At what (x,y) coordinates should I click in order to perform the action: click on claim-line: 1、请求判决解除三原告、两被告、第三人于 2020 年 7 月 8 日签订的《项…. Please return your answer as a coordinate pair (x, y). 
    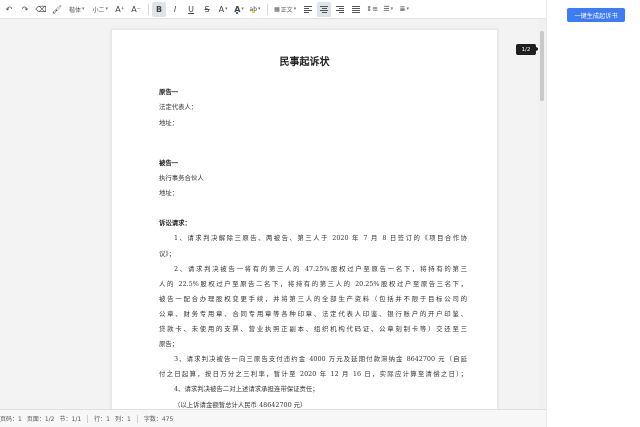
    Looking at the image, I should click on (320, 238).